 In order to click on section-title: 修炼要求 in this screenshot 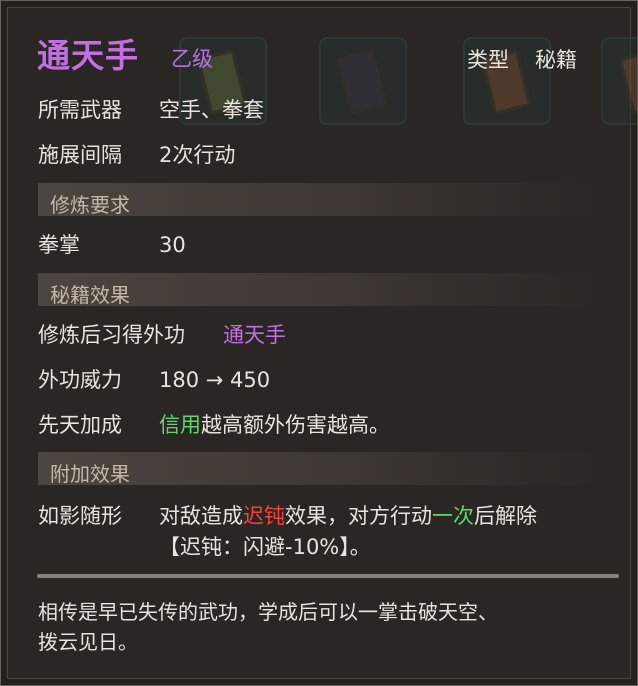, I will do `click(90, 205)`.